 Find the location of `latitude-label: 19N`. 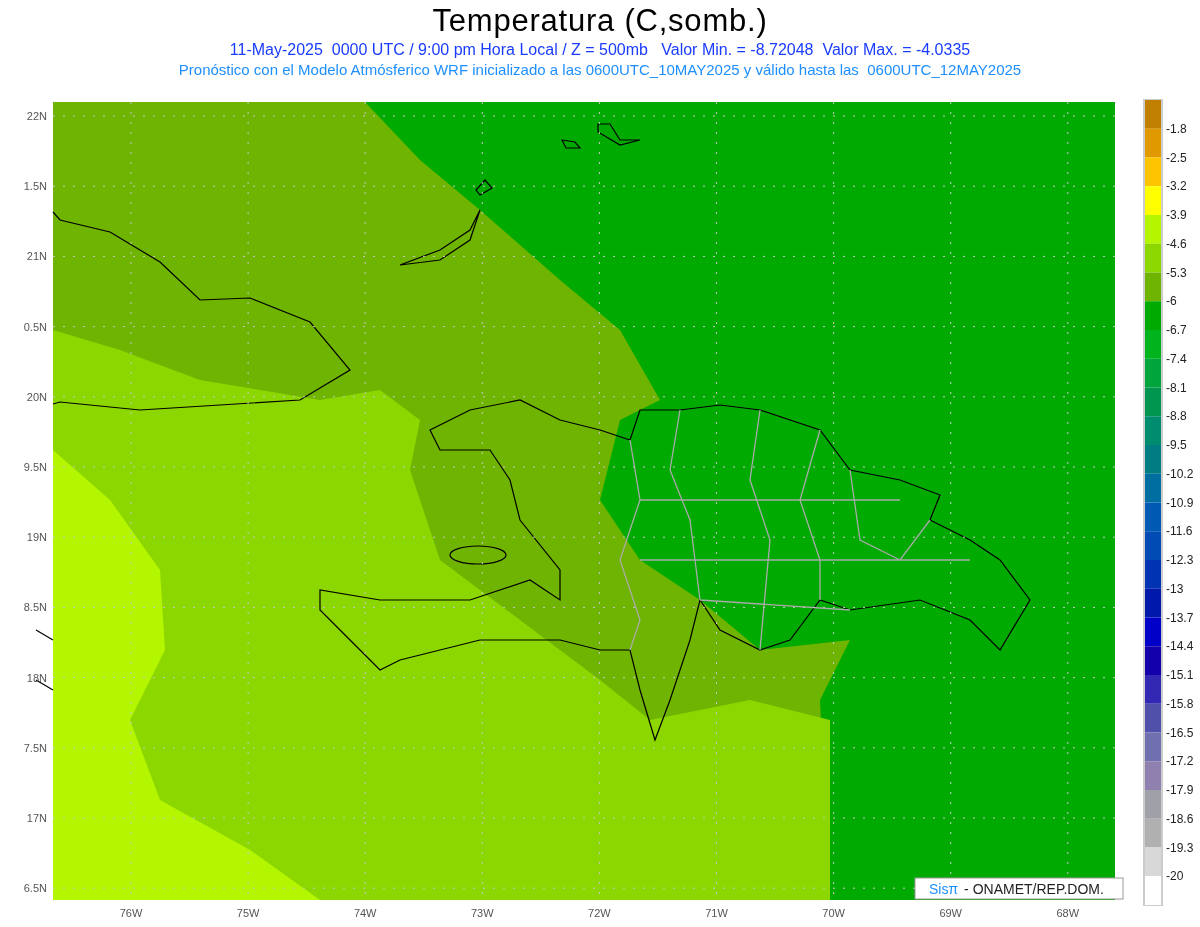

latitude-label: 19N is located at coordinates (36, 537).